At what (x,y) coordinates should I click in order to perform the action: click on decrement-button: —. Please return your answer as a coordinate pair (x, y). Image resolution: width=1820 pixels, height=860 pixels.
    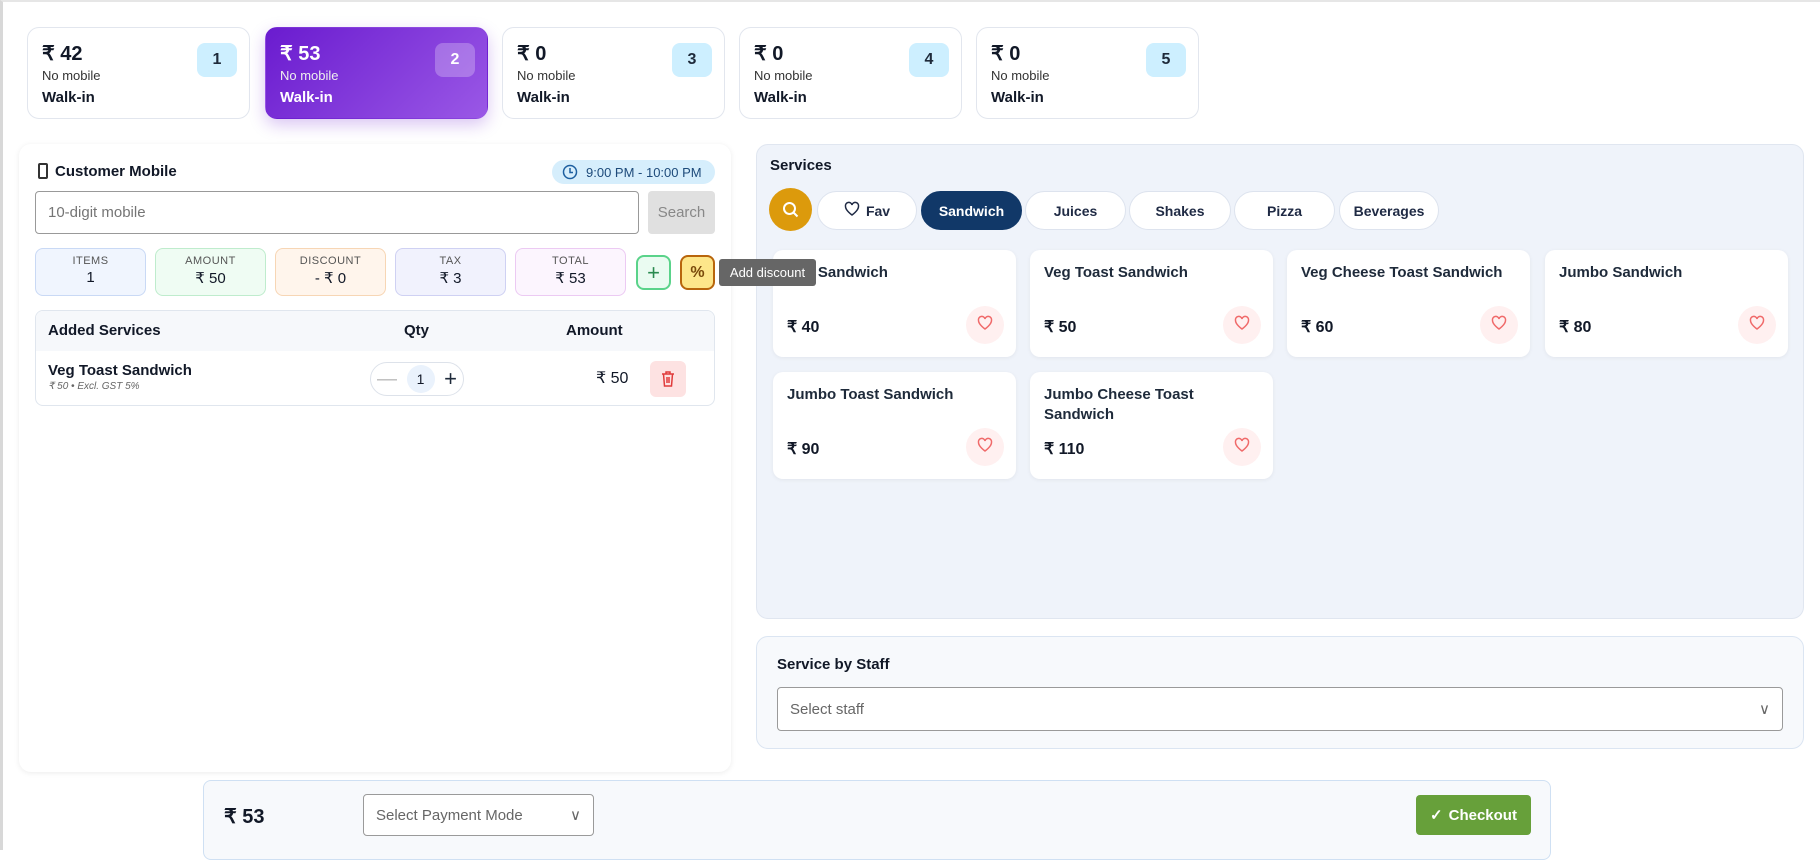
    Looking at the image, I should click on (387, 379).